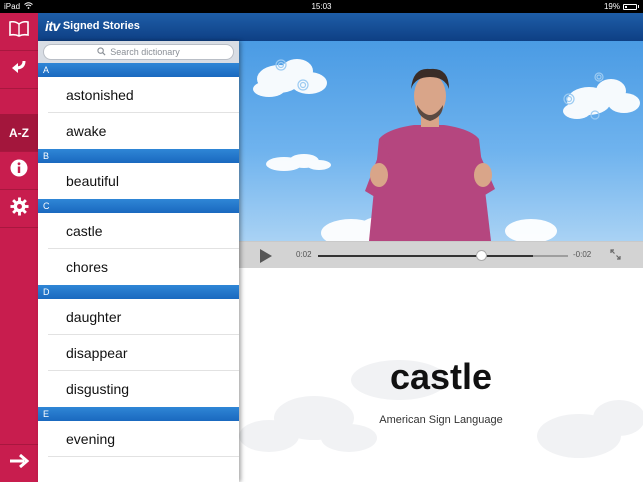 The height and width of the screenshot is (482, 643). I want to click on current-time: 0:02, so click(304, 254).